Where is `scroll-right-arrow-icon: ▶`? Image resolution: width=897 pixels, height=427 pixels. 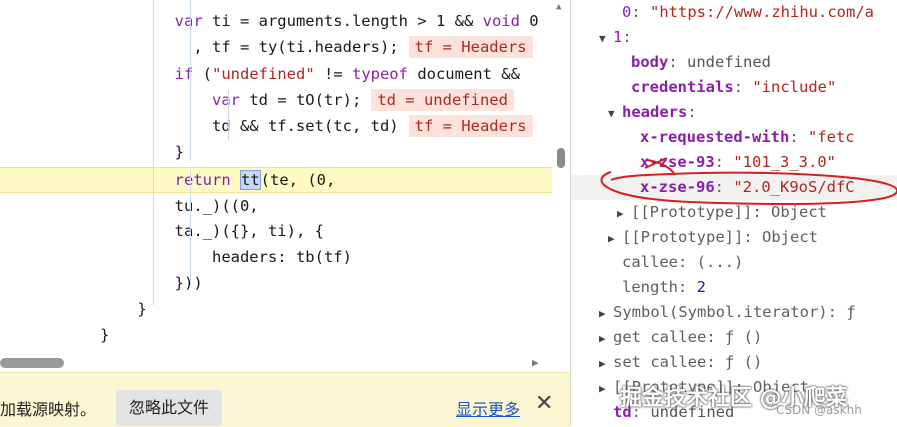
scroll-right-arrow-icon: ▶ is located at coordinates (535, 362).